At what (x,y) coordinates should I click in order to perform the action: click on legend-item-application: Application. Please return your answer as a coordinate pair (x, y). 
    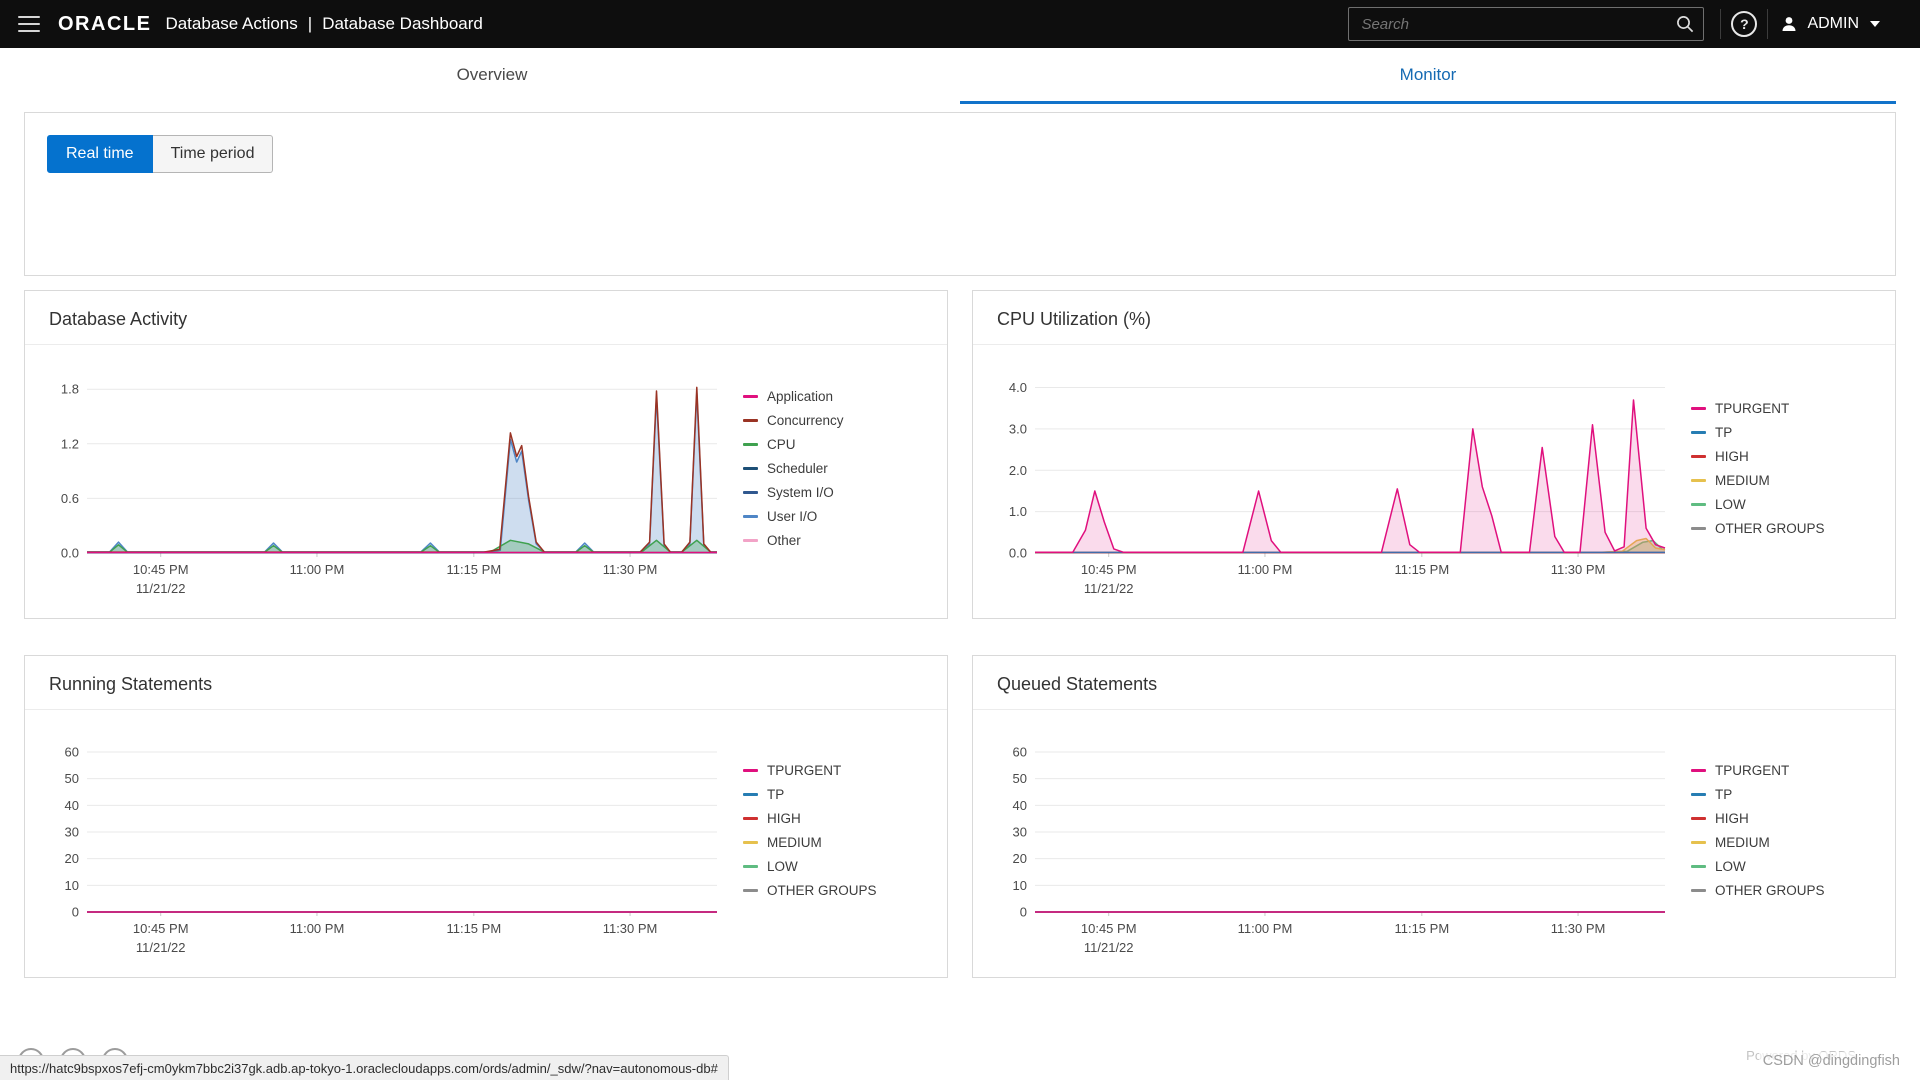
    Looking at the image, I should click on (827, 396).